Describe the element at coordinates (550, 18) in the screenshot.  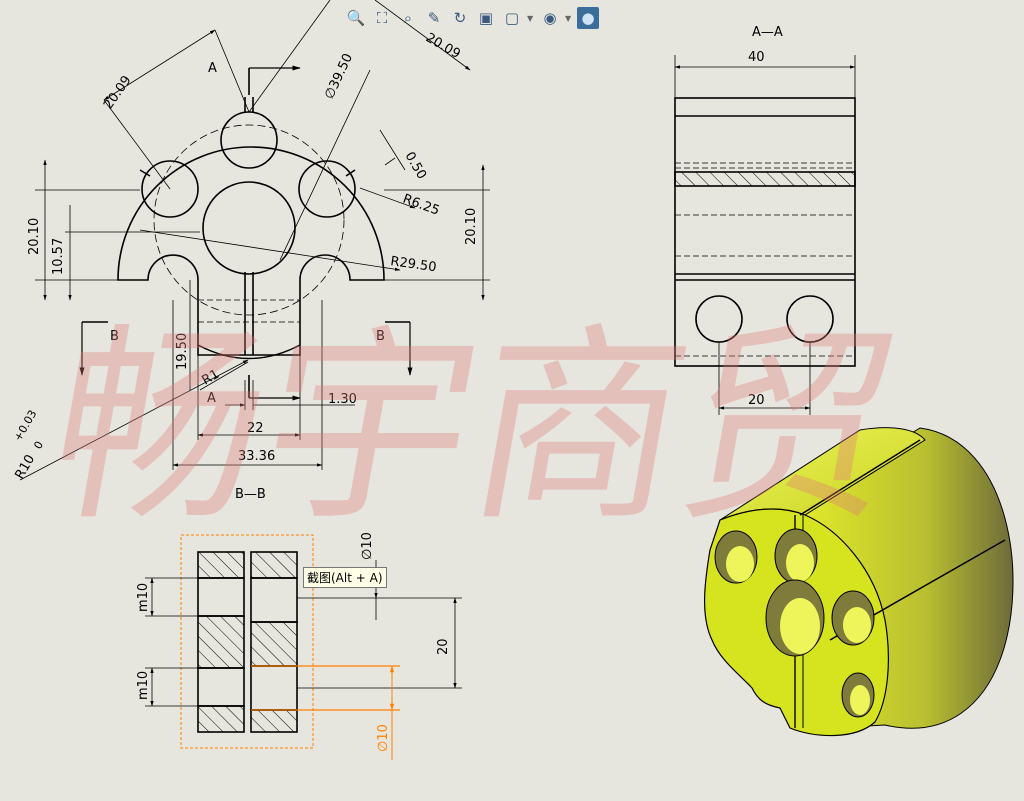
I see `hide-show-icon: ◉` at that location.